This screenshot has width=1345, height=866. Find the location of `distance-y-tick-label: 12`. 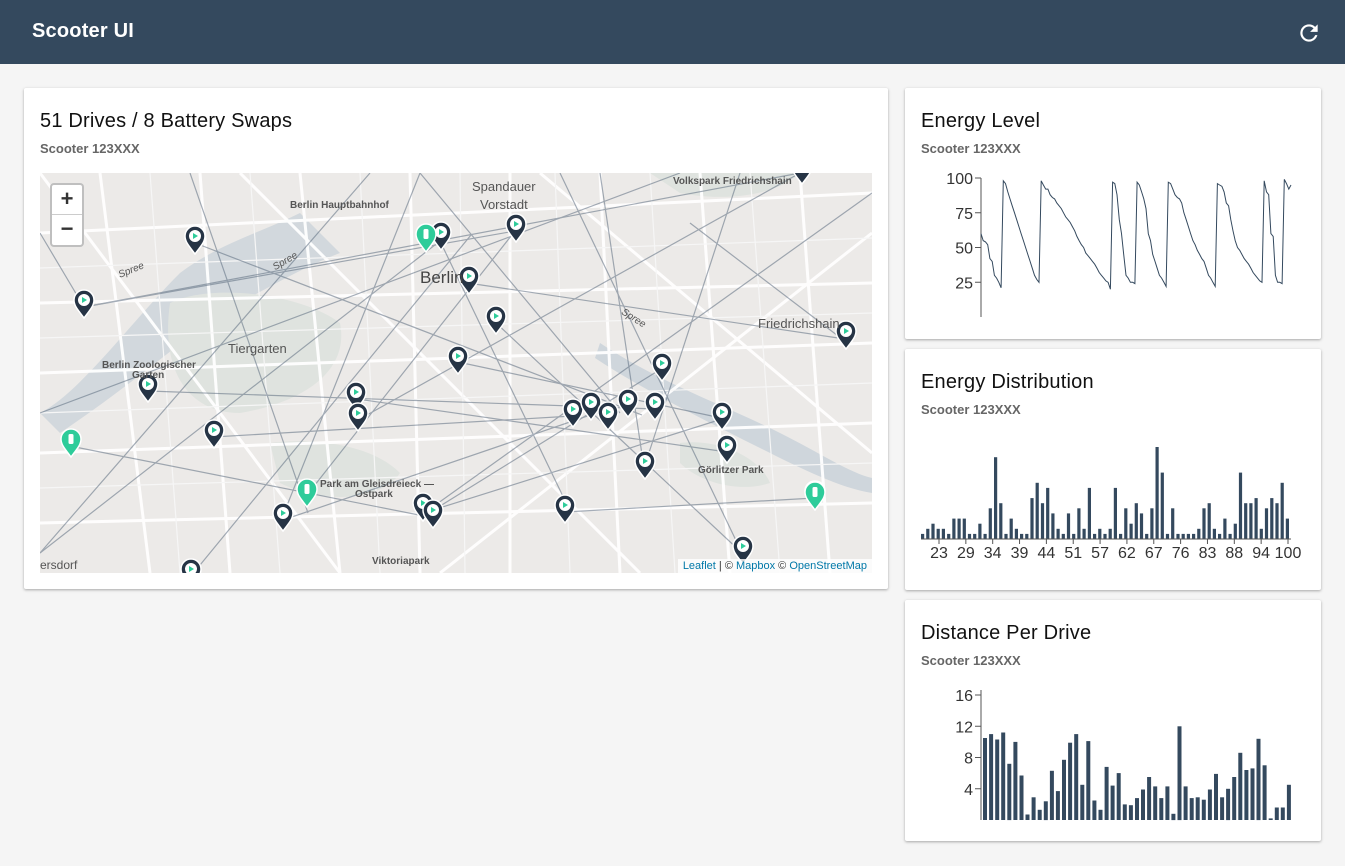

distance-y-tick-label: 12 is located at coordinates (964, 727).